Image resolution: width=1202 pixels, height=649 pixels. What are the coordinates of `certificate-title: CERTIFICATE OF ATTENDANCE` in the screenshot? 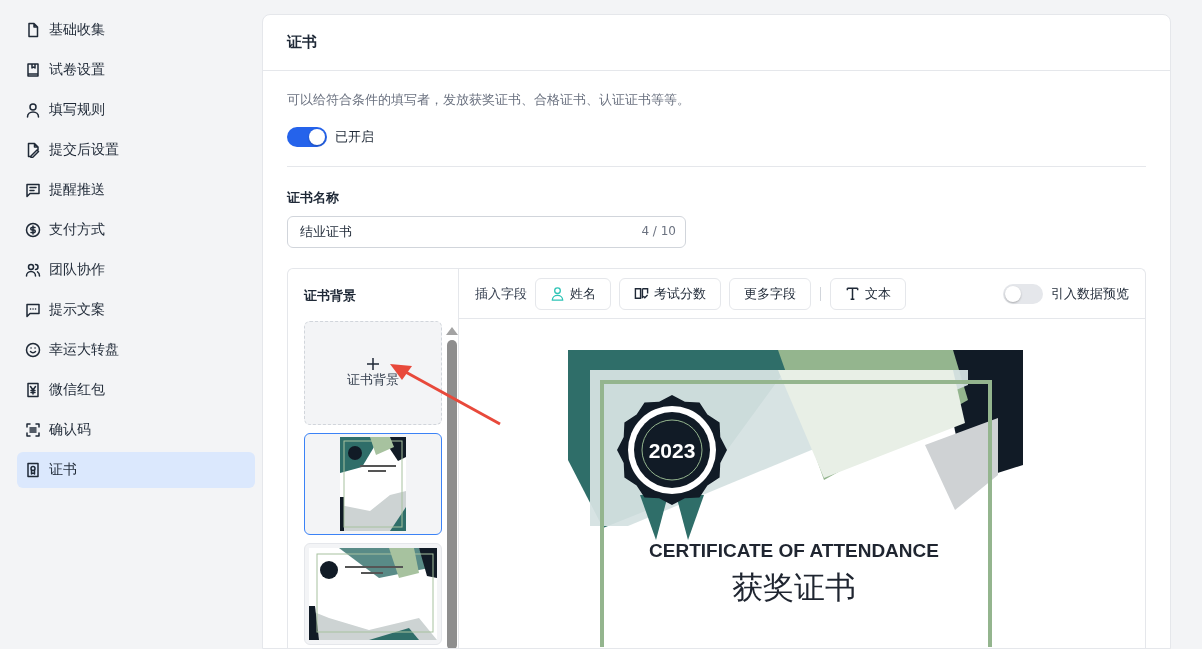 It's located at (793, 550).